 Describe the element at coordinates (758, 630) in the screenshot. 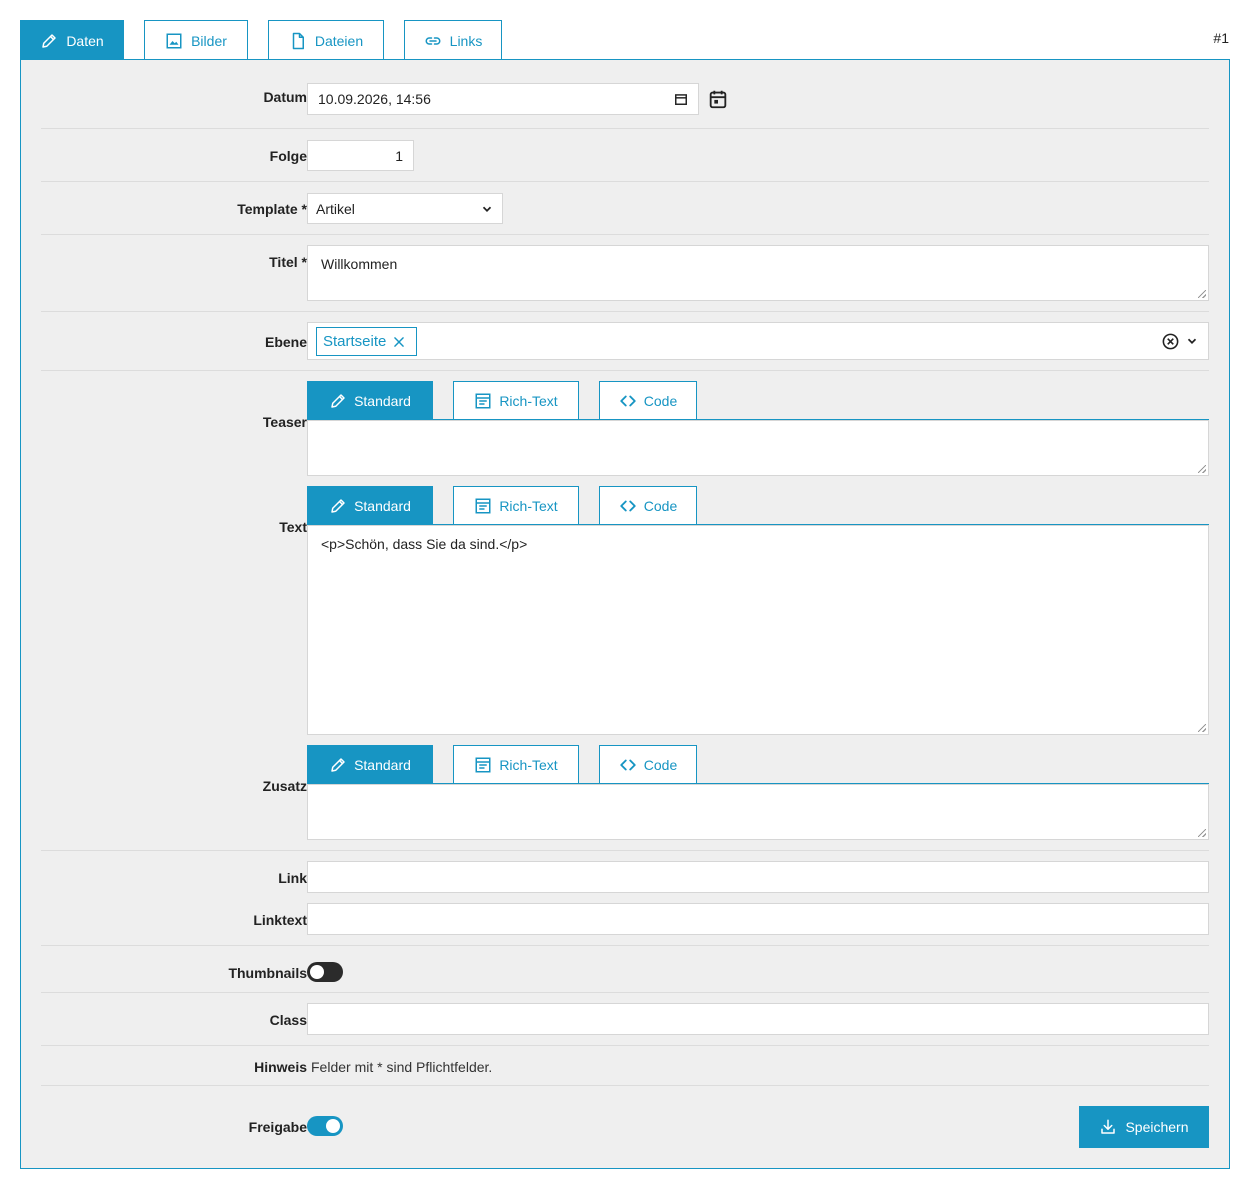

I see `text-textarea: <p>Schön, dass Sie da sind.</p>` at that location.